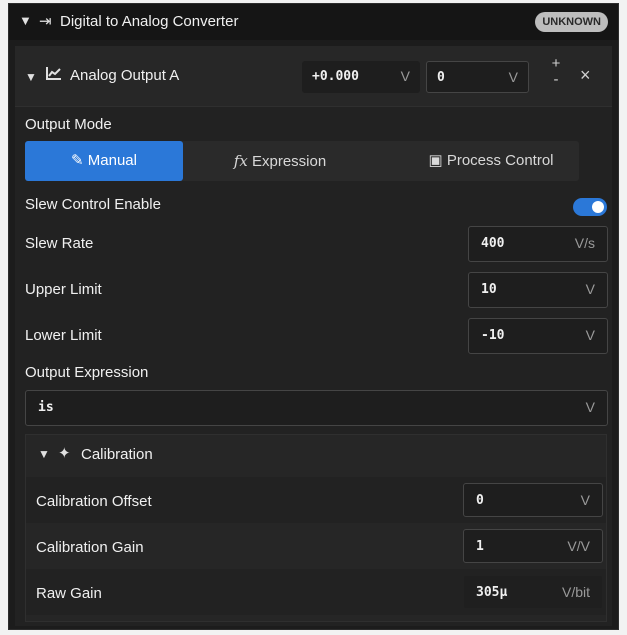 This screenshot has height=635, width=627. I want to click on output-mode-label: Output Mode, so click(68, 124).